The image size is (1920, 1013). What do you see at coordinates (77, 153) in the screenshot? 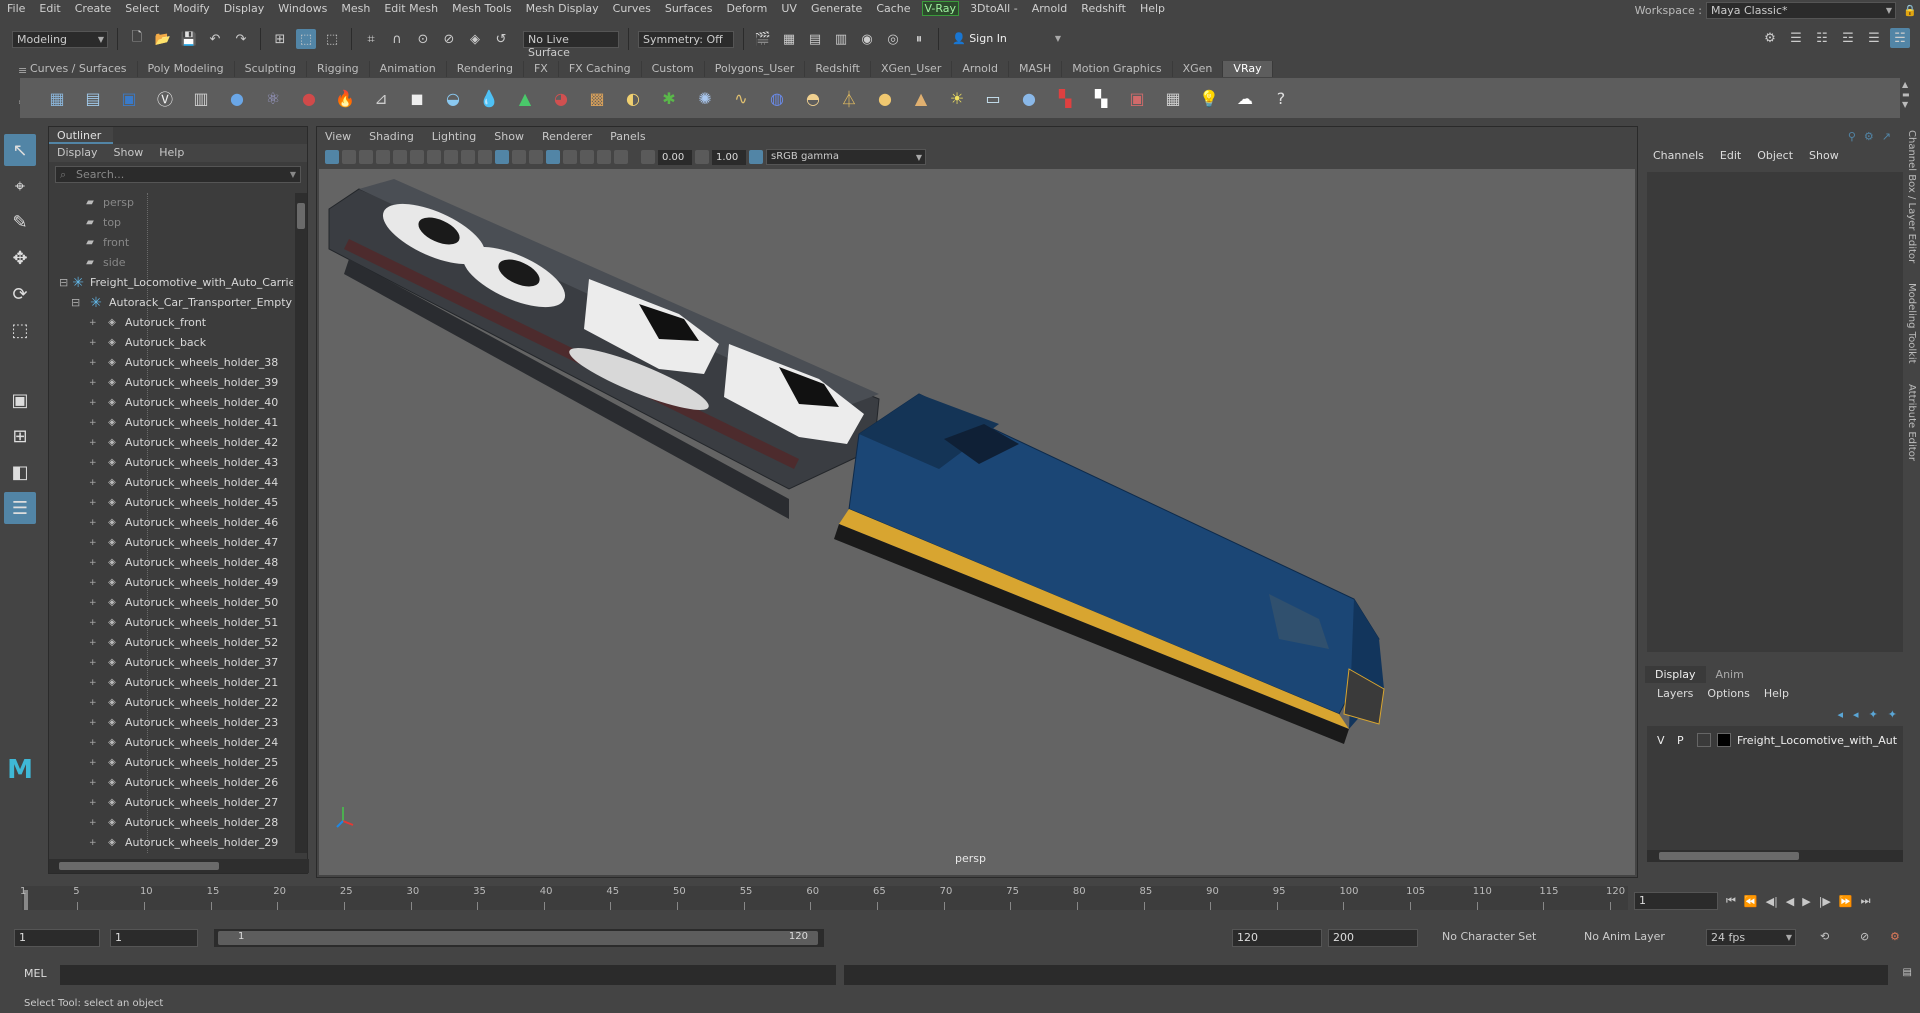
I see `outliner-menu-display: Display` at bounding box center [77, 153].